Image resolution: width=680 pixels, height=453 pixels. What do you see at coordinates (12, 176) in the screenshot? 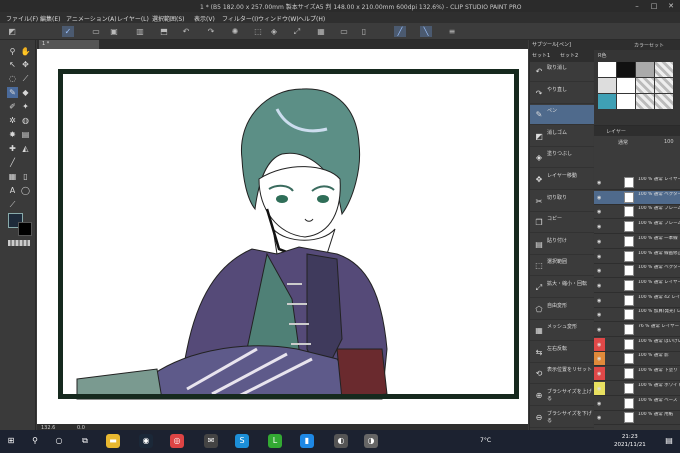
I see `frame-icon: ▦` at bounding box center [12, 176].